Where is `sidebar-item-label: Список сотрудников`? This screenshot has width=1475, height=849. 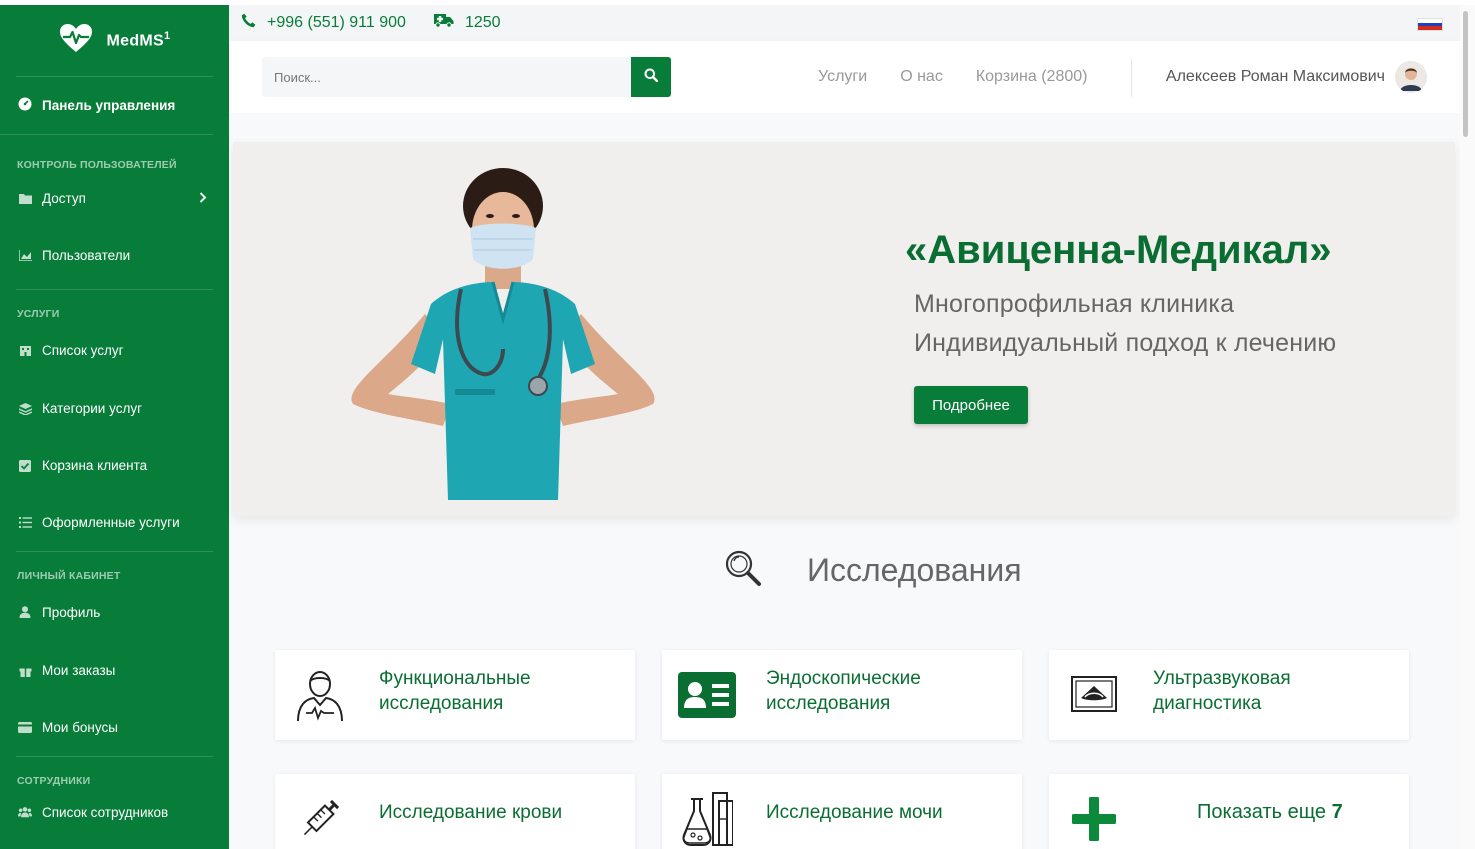 sidebar-item-label: Список сотрудников is located at coordinates (105, 812).